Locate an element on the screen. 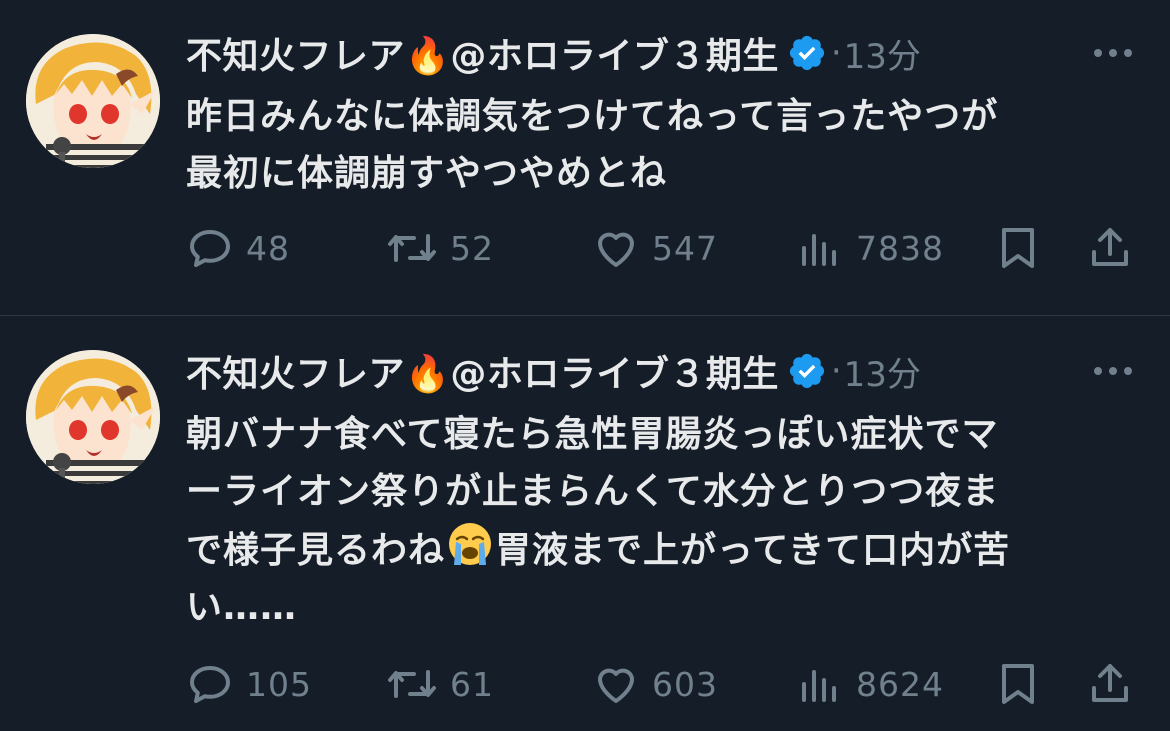 This screenshot has height=731, width=1170. reply-button: 105 is located at coordinates (249, 684).